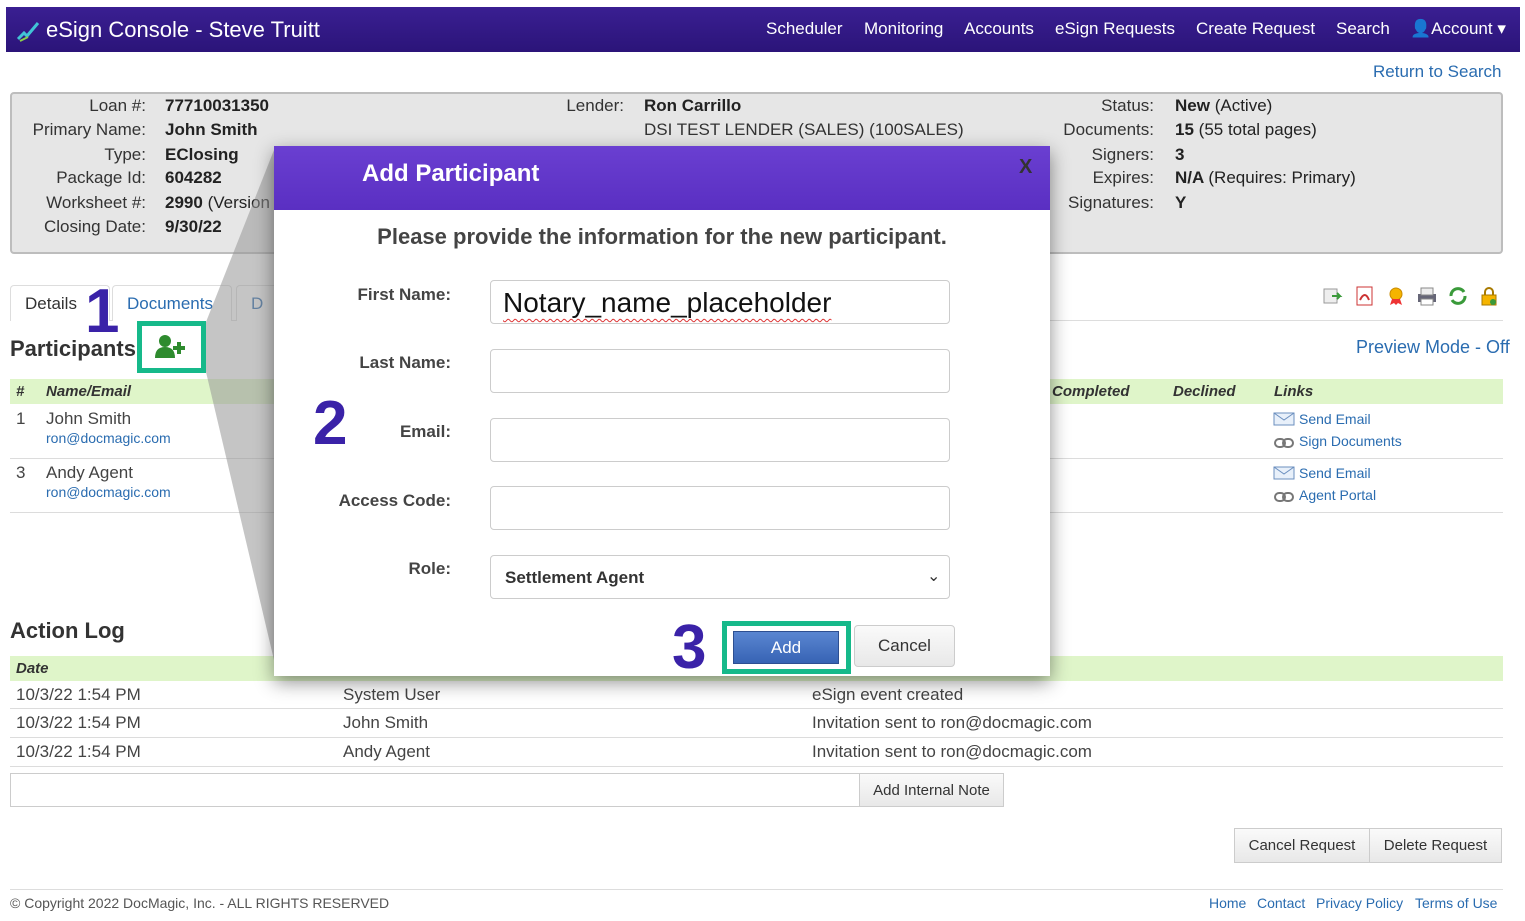 The width and height of the screenshot is (1525, 921). Describe the element at coordinates (404, 294) in the screenshot. I see `first-name-label: First Name:` at that location.